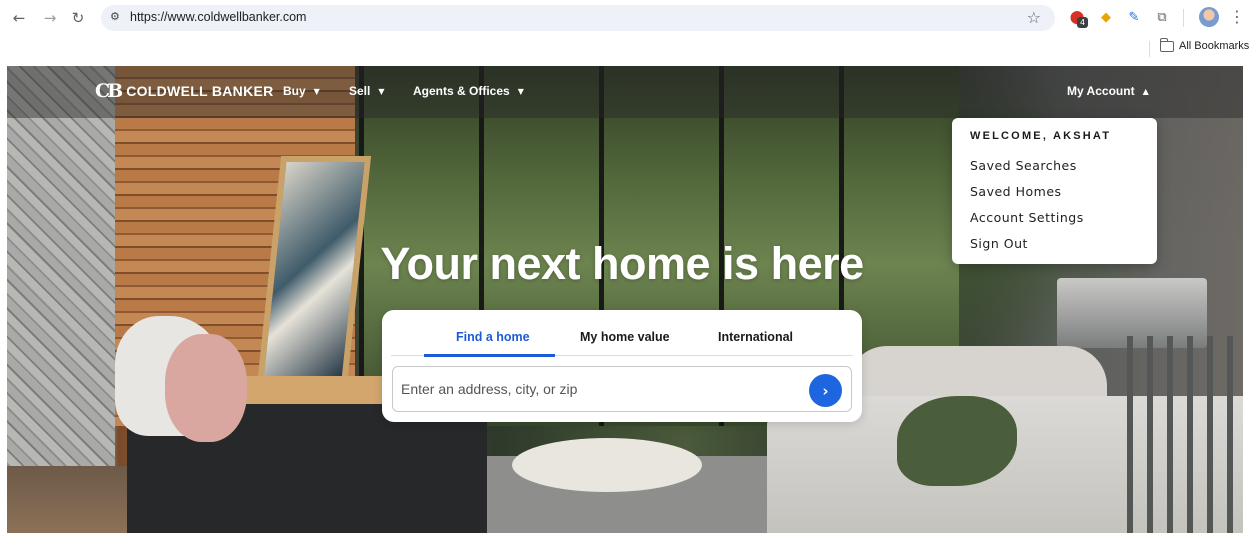 This screenshot has height=533, width=1252. Describe the element at coordinates (1016, 191) in the screenshot. I see `menu-item-saved-homes: Saved Homes` at that location.